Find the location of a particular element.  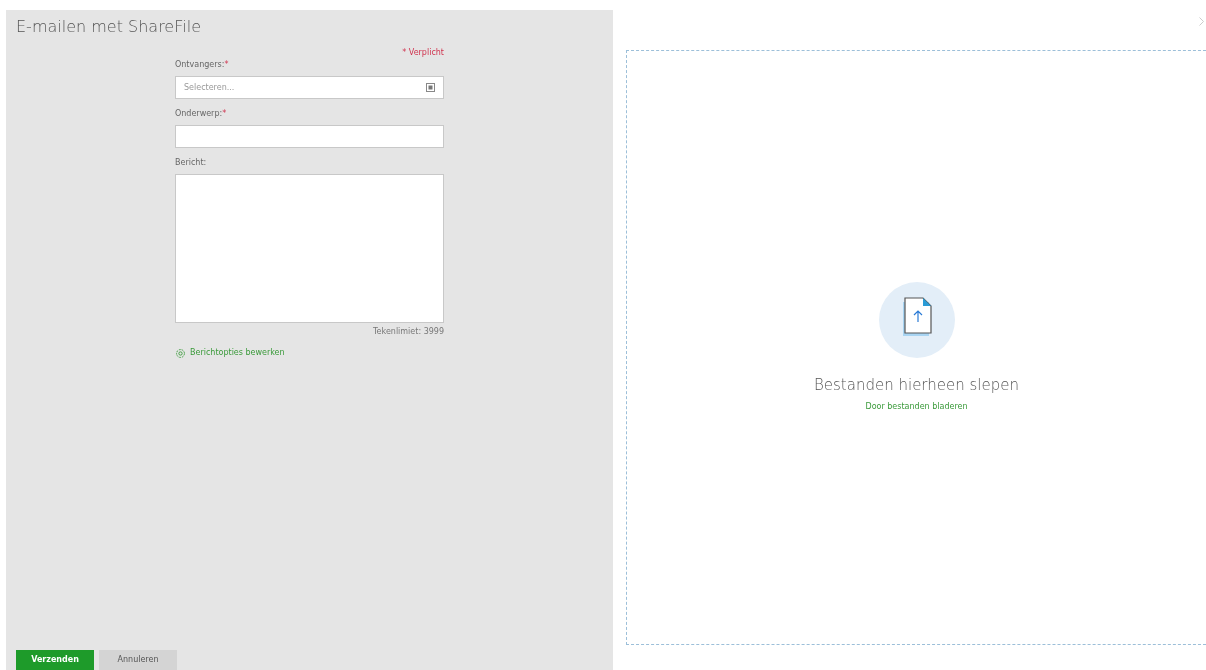

chevron-right-icon is located at coordinates (1201, 21).